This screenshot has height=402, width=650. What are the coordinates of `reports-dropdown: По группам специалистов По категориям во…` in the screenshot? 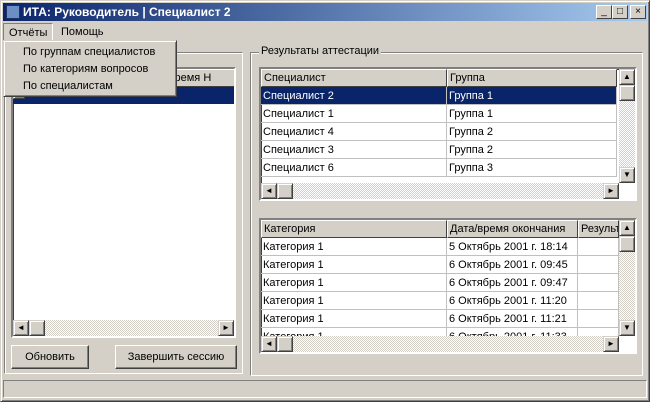 It's located at (90, 68).